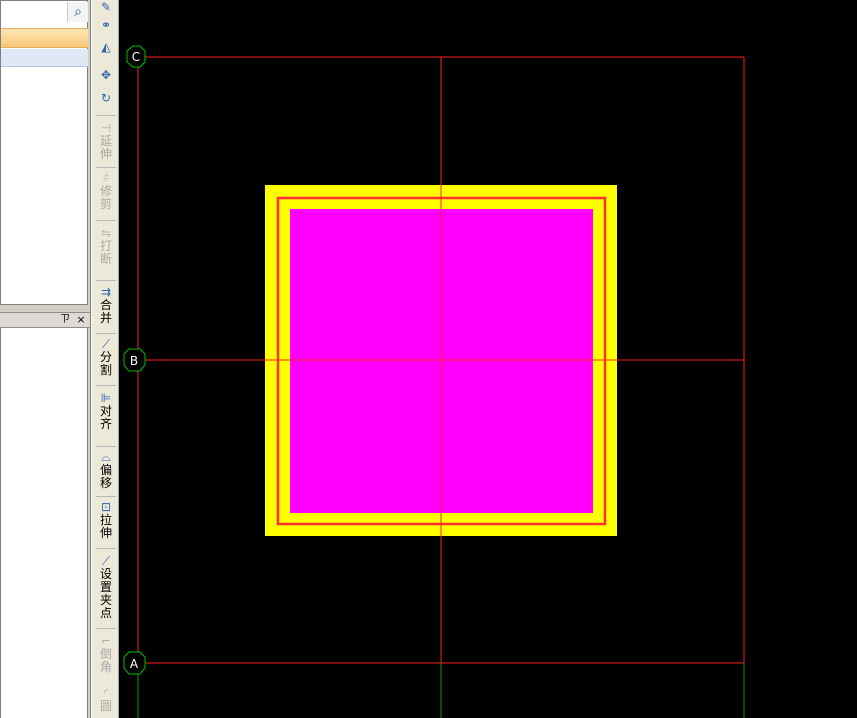 The image size is (857, 718). What do you see at coordinates (106, 178) in the screenshot?
I see `trim-icon: ⫩` at bounding box center [106, 178].